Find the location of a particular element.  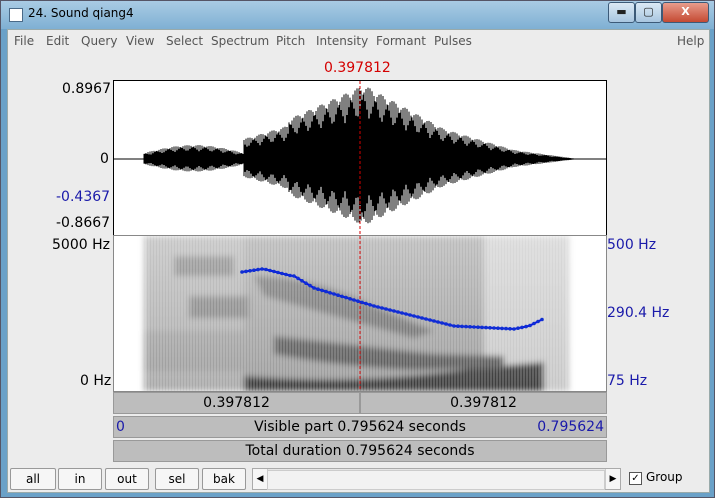

pitch-top-label: 500 Hz is located at coordinates (632, 245).